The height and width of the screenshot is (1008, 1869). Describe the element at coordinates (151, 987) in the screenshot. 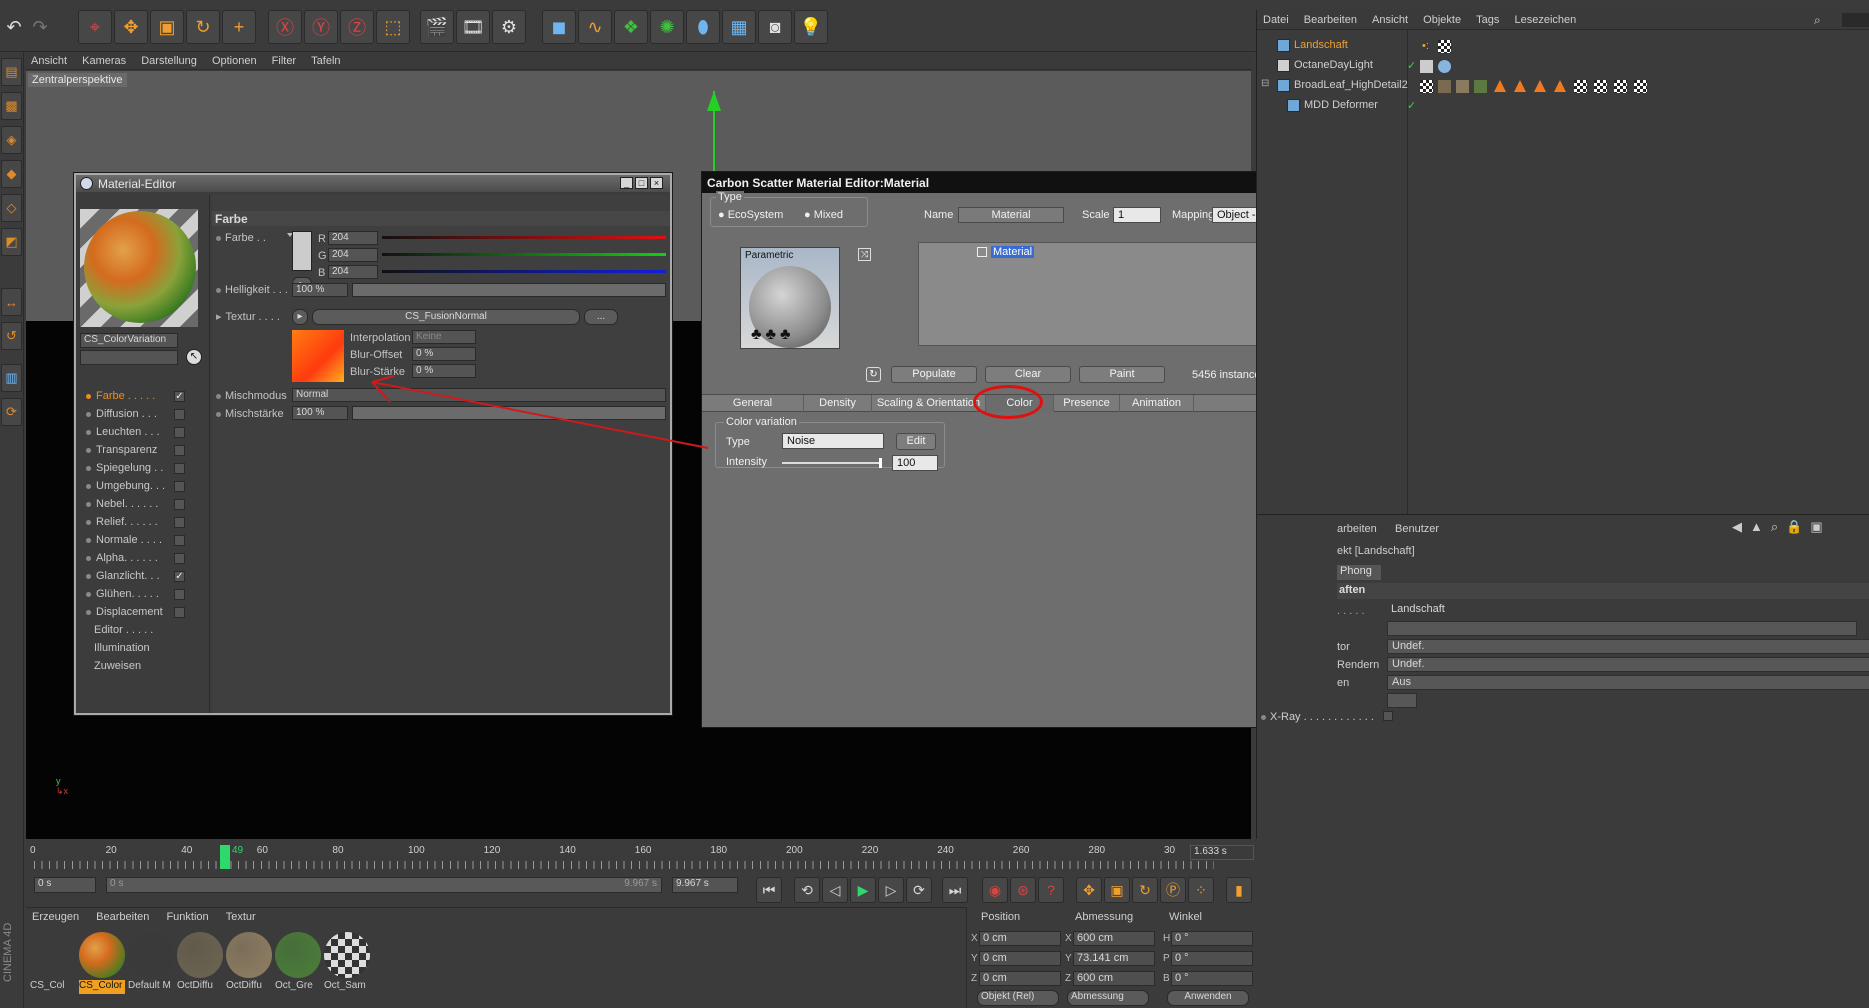

I see `material-name: Default M` at that location.